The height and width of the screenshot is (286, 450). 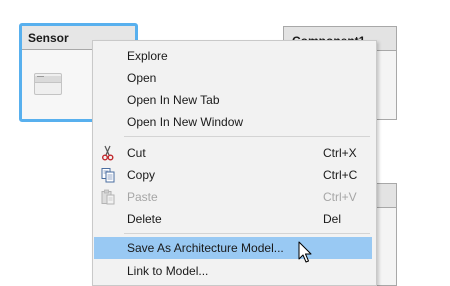 What do you see at coordinates (141, 175) in the screenshot?
I see `menu-item-label: Copy` at bounding box center [141, 175].